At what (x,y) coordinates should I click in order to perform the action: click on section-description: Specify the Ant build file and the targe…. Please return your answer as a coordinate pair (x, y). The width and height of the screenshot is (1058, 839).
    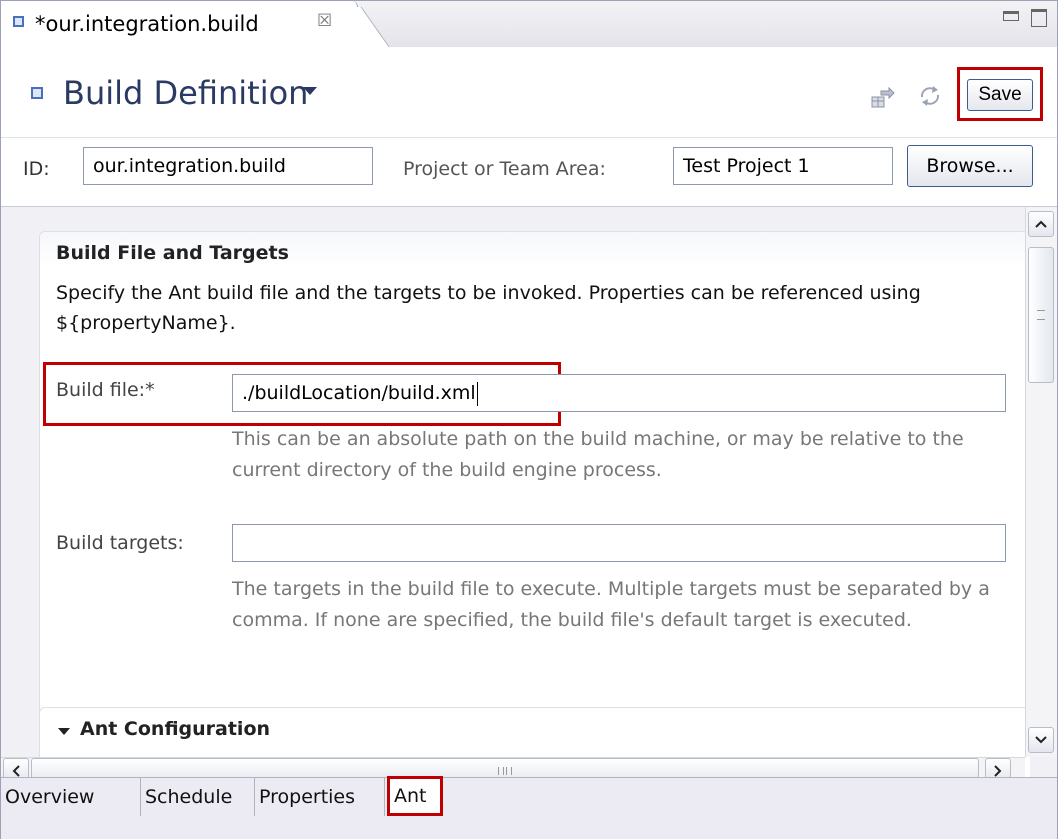
    Looking at the image, I should click on (488, 308).